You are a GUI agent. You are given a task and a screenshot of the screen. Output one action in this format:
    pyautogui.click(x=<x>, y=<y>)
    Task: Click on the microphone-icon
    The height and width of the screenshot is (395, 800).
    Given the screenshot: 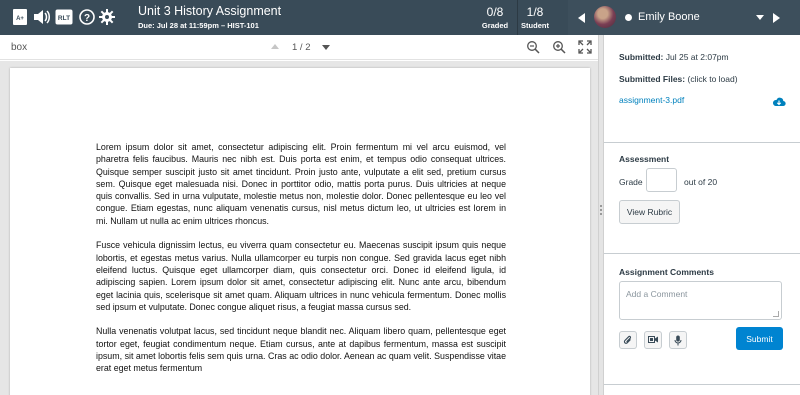 What is the action you would take?
    pyautogui.click(x=678, y=340)
    